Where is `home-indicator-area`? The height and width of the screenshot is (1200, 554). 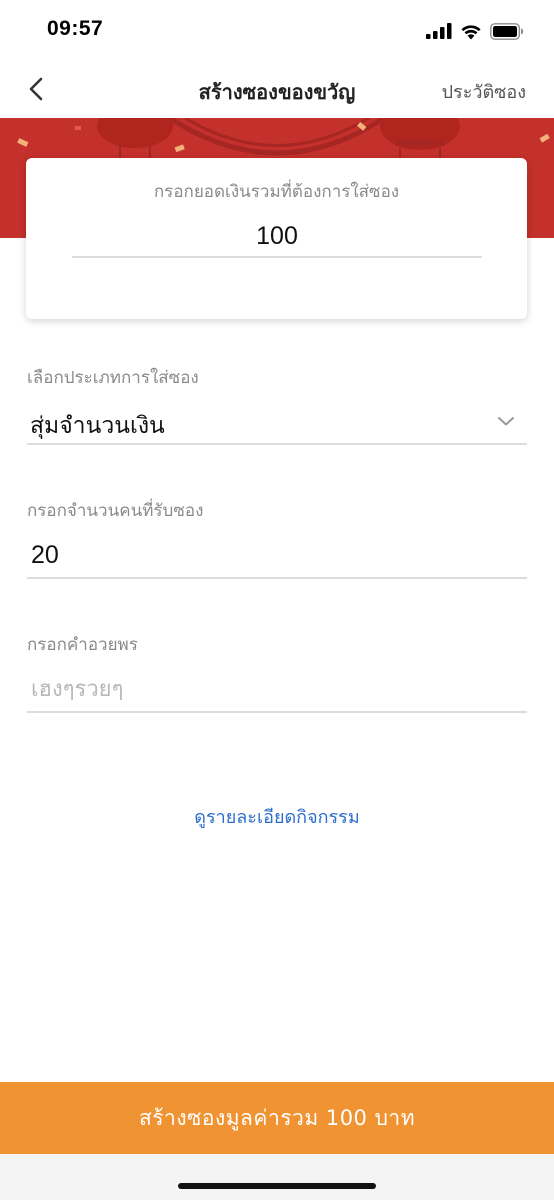 home-indicator-area is located at coordinates (277, 1177).